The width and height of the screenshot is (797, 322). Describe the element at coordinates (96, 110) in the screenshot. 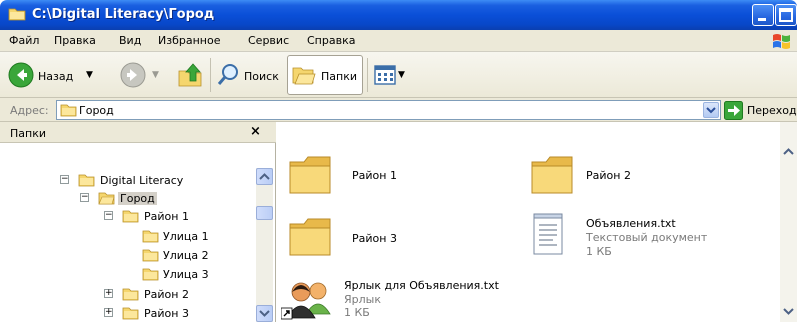

I see `address-value: Город` at that location.